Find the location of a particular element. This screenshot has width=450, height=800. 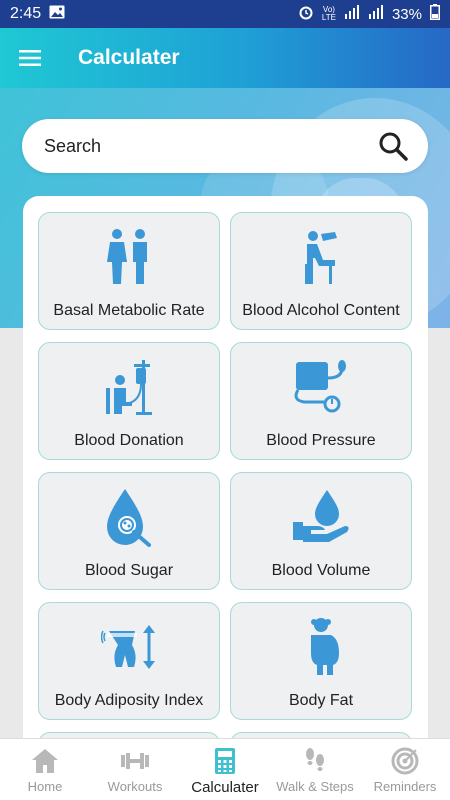

footsteps-icon is located at coordinates (315, 761).